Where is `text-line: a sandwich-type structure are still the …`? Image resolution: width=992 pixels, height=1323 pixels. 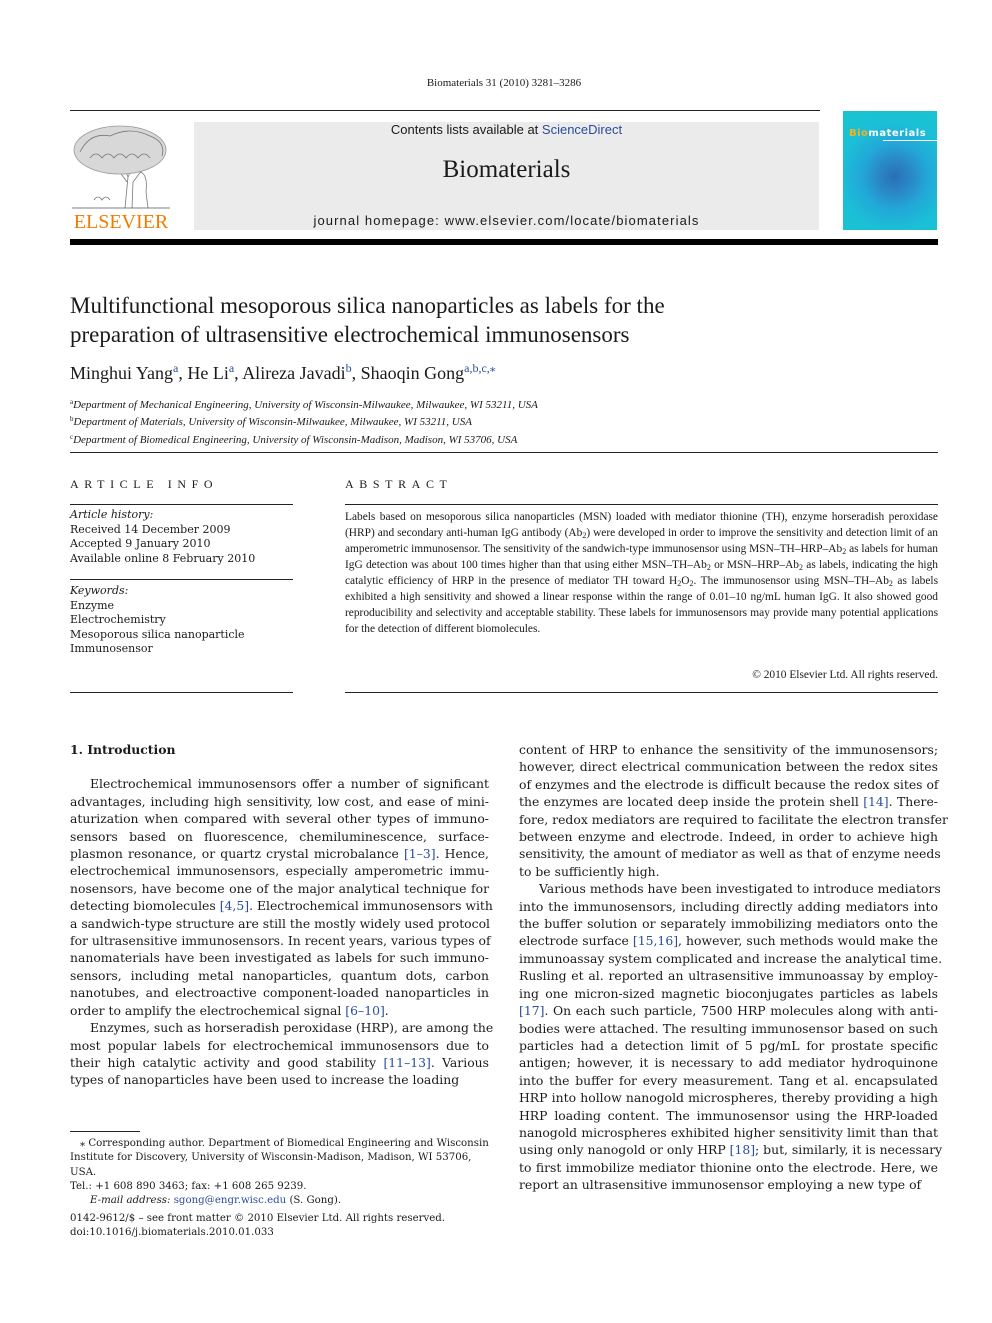 text-line: a sandwich-type structure are still the … is located at coordinates (280, 923).